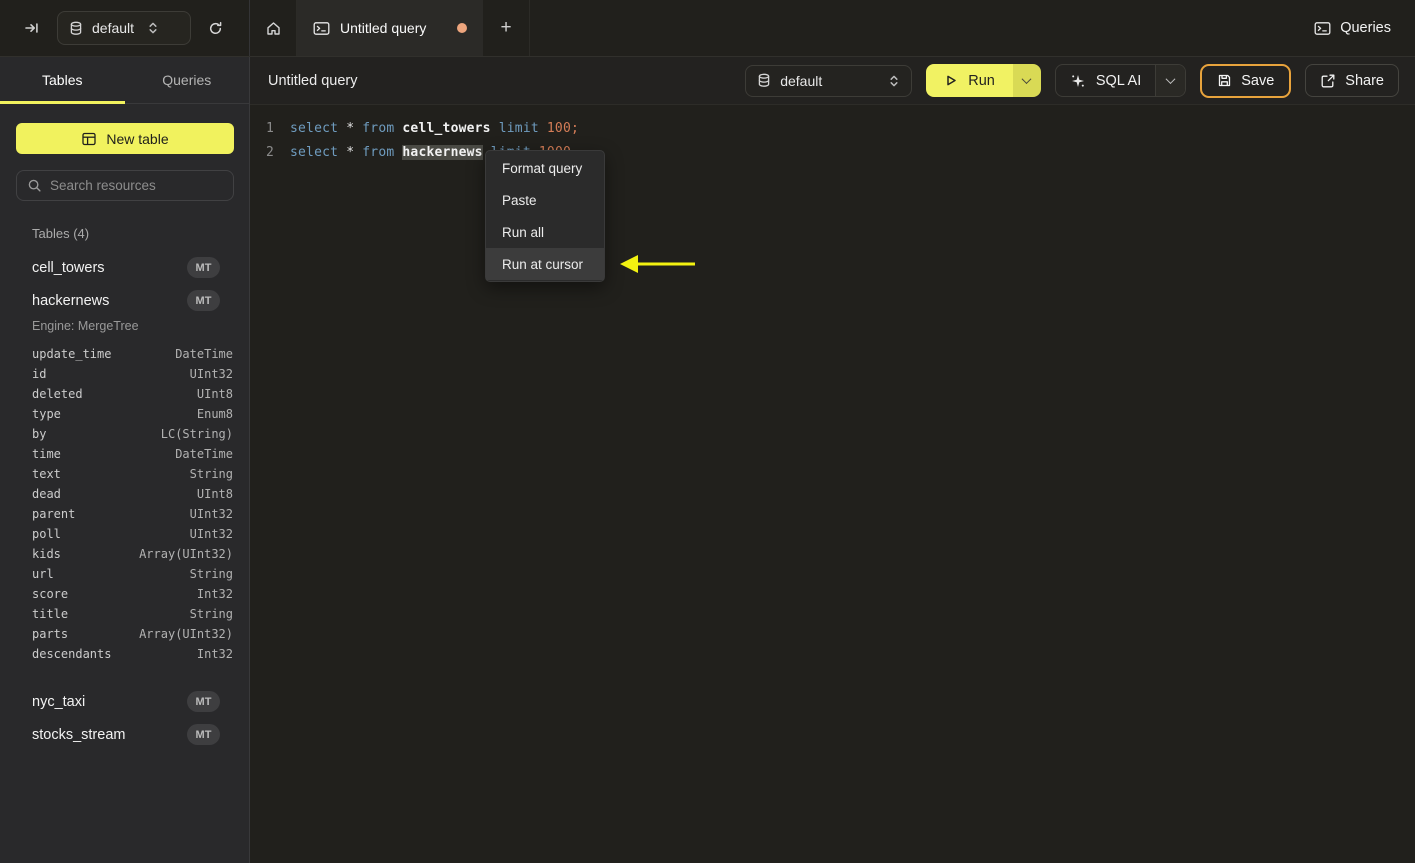 The image size is (1415, 863). What do you see at coordinates (832, 128) in the screenshot?
I see `code-line: 1 select * from cell_towers limit 100;` at bounding box center [832, 128].